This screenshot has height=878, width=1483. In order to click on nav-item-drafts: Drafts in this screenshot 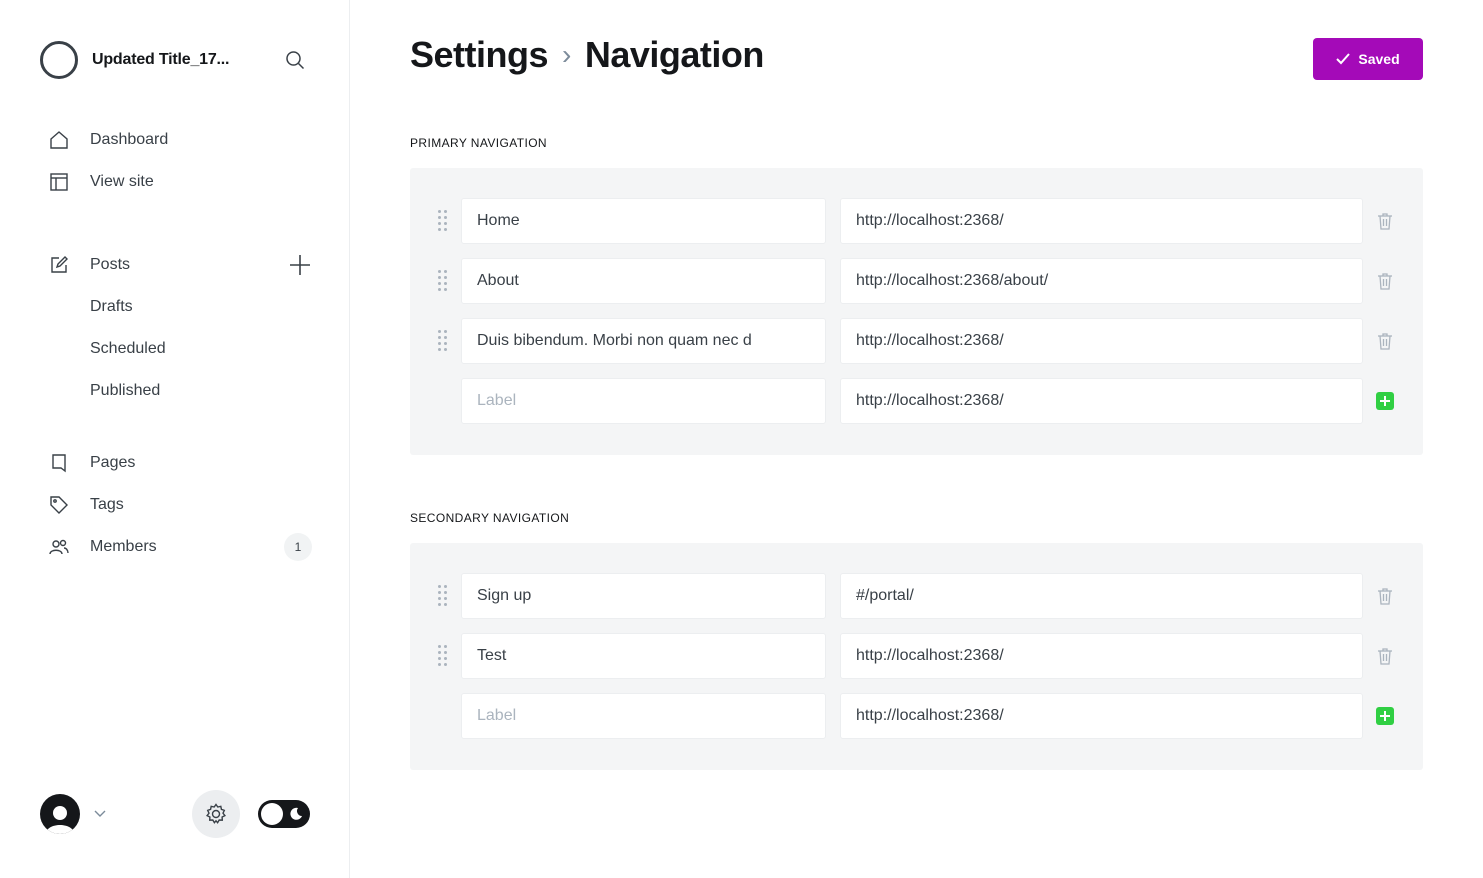, I will do `click(180, 307)`.